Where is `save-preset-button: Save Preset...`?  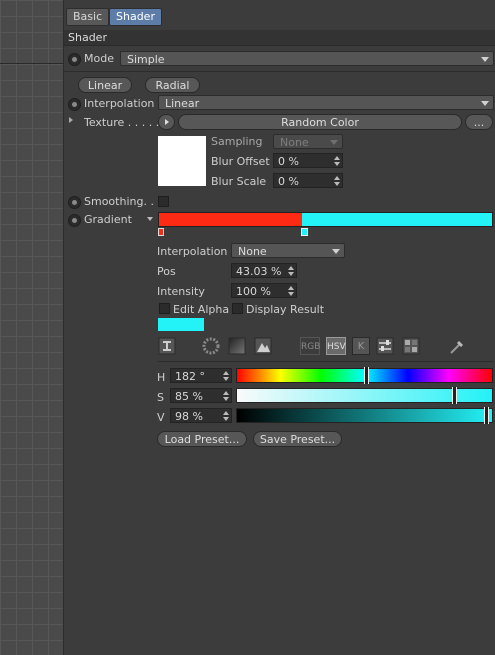 save-preset-button: Save Preset... is located at coordinates (297, 439).